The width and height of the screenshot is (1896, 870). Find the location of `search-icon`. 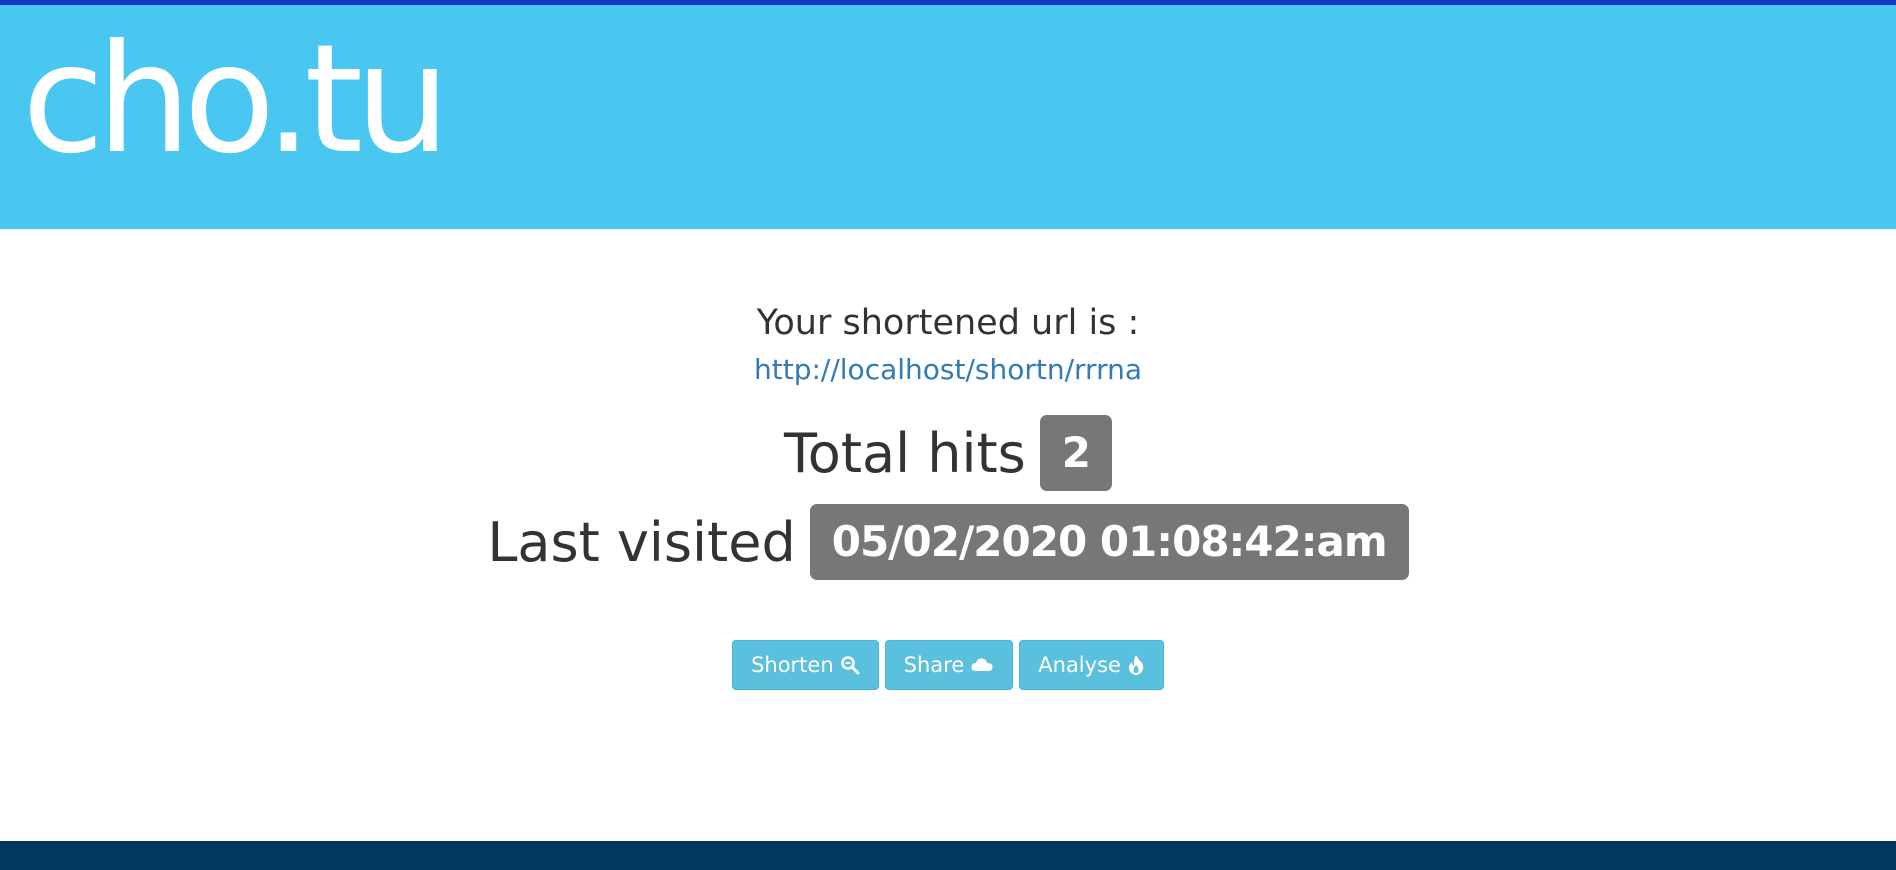

search-icon is located at coordinates (850, 665).